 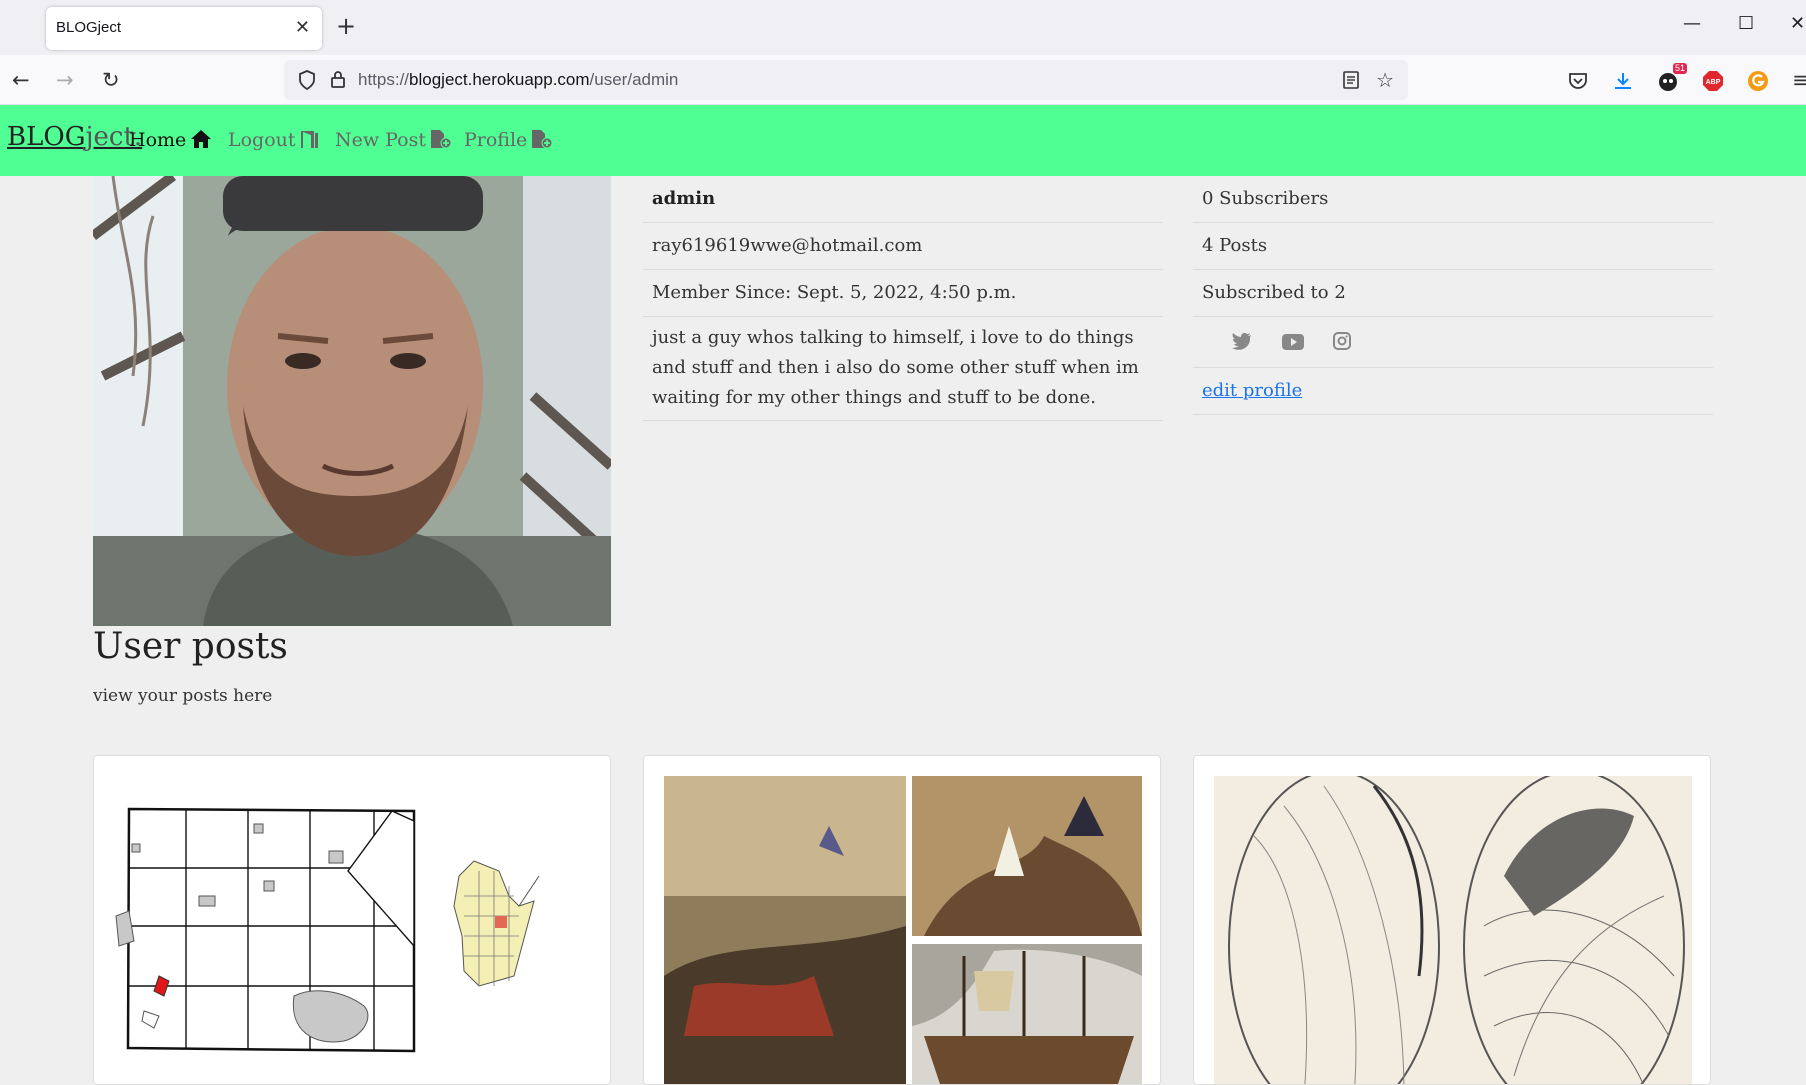 I want to click on profile-email: ray619619wwe@hotmail.com, so click(x=903, y=246).